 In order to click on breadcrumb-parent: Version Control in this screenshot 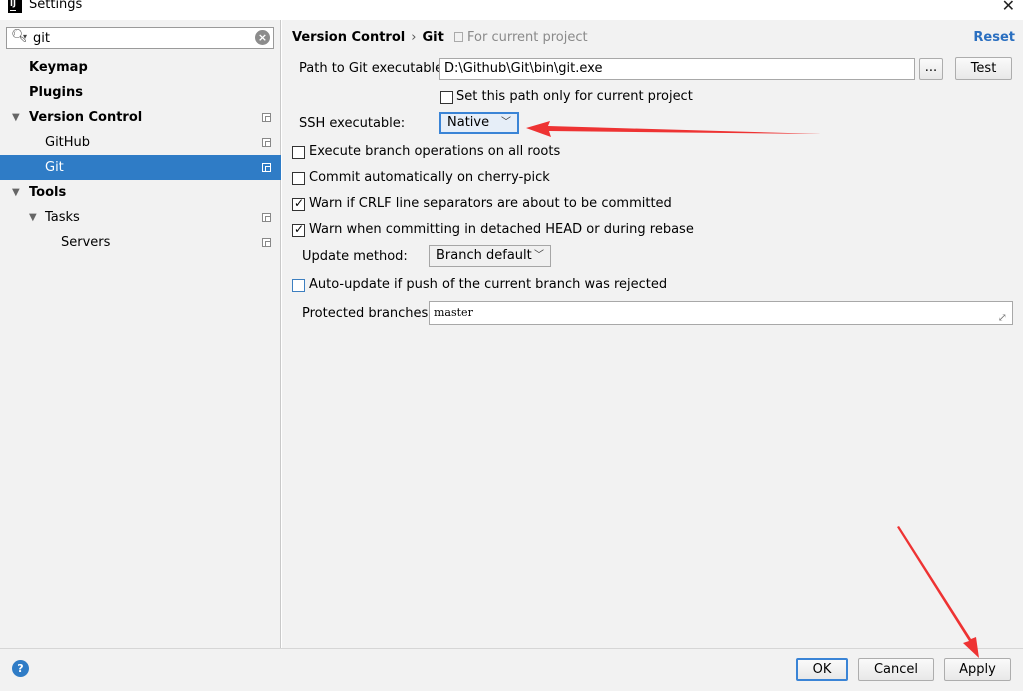, I will do `click(349, 37)`.